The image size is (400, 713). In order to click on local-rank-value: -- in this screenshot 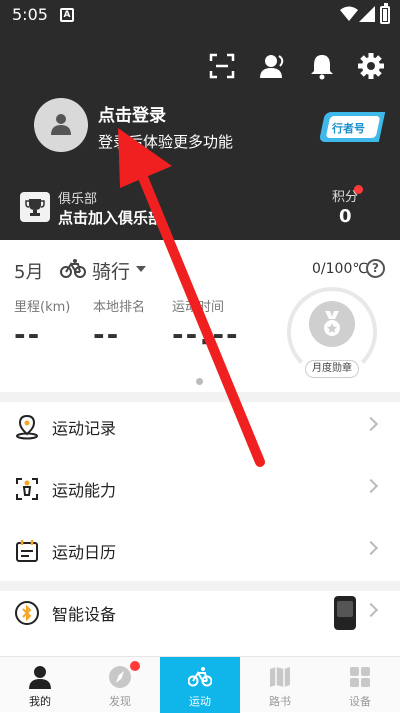, I will do `click(107, 334)`.